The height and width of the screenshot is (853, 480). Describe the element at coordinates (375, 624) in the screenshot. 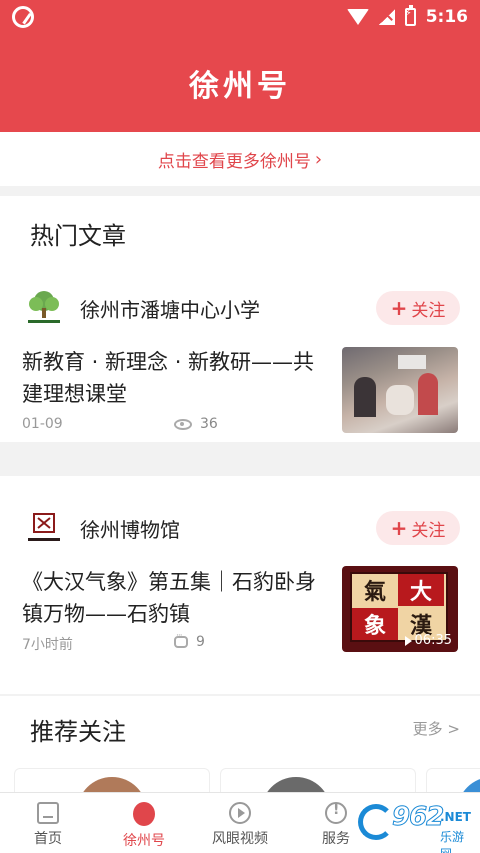

I see `thumb-char: 象` at that location.